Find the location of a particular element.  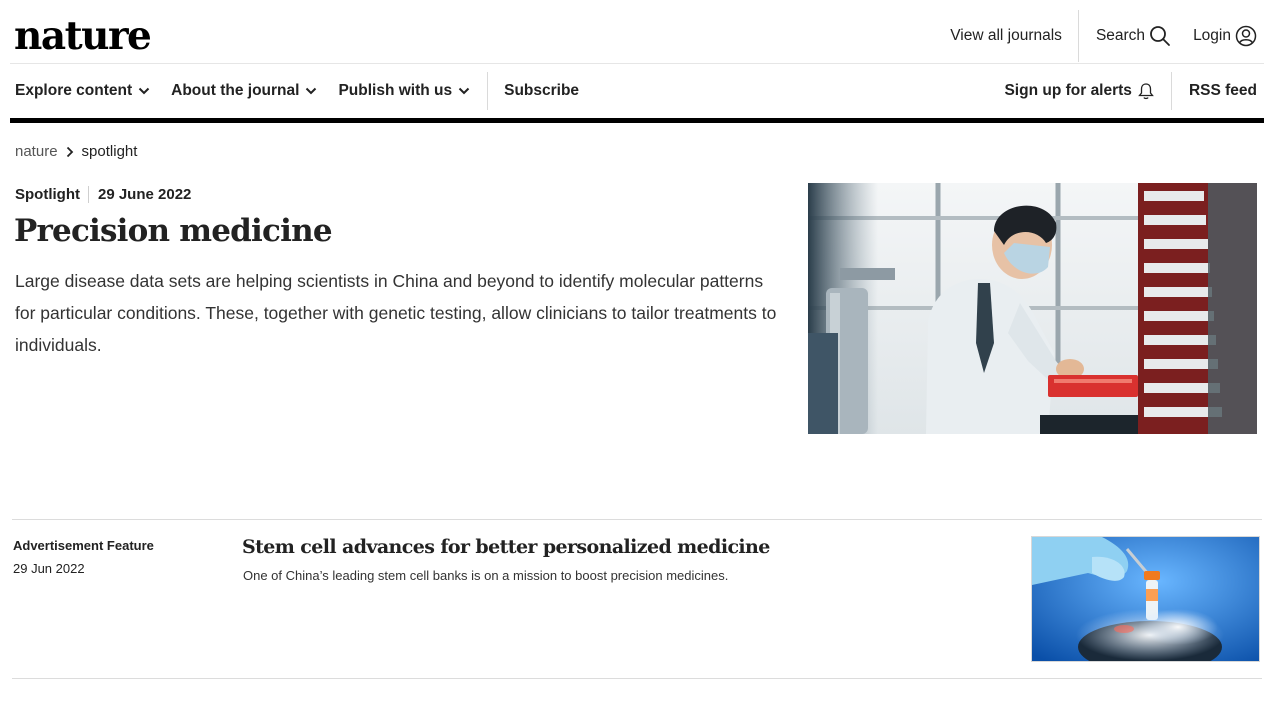

rss-label: RSS feed is located at coordinates (1222, 90).